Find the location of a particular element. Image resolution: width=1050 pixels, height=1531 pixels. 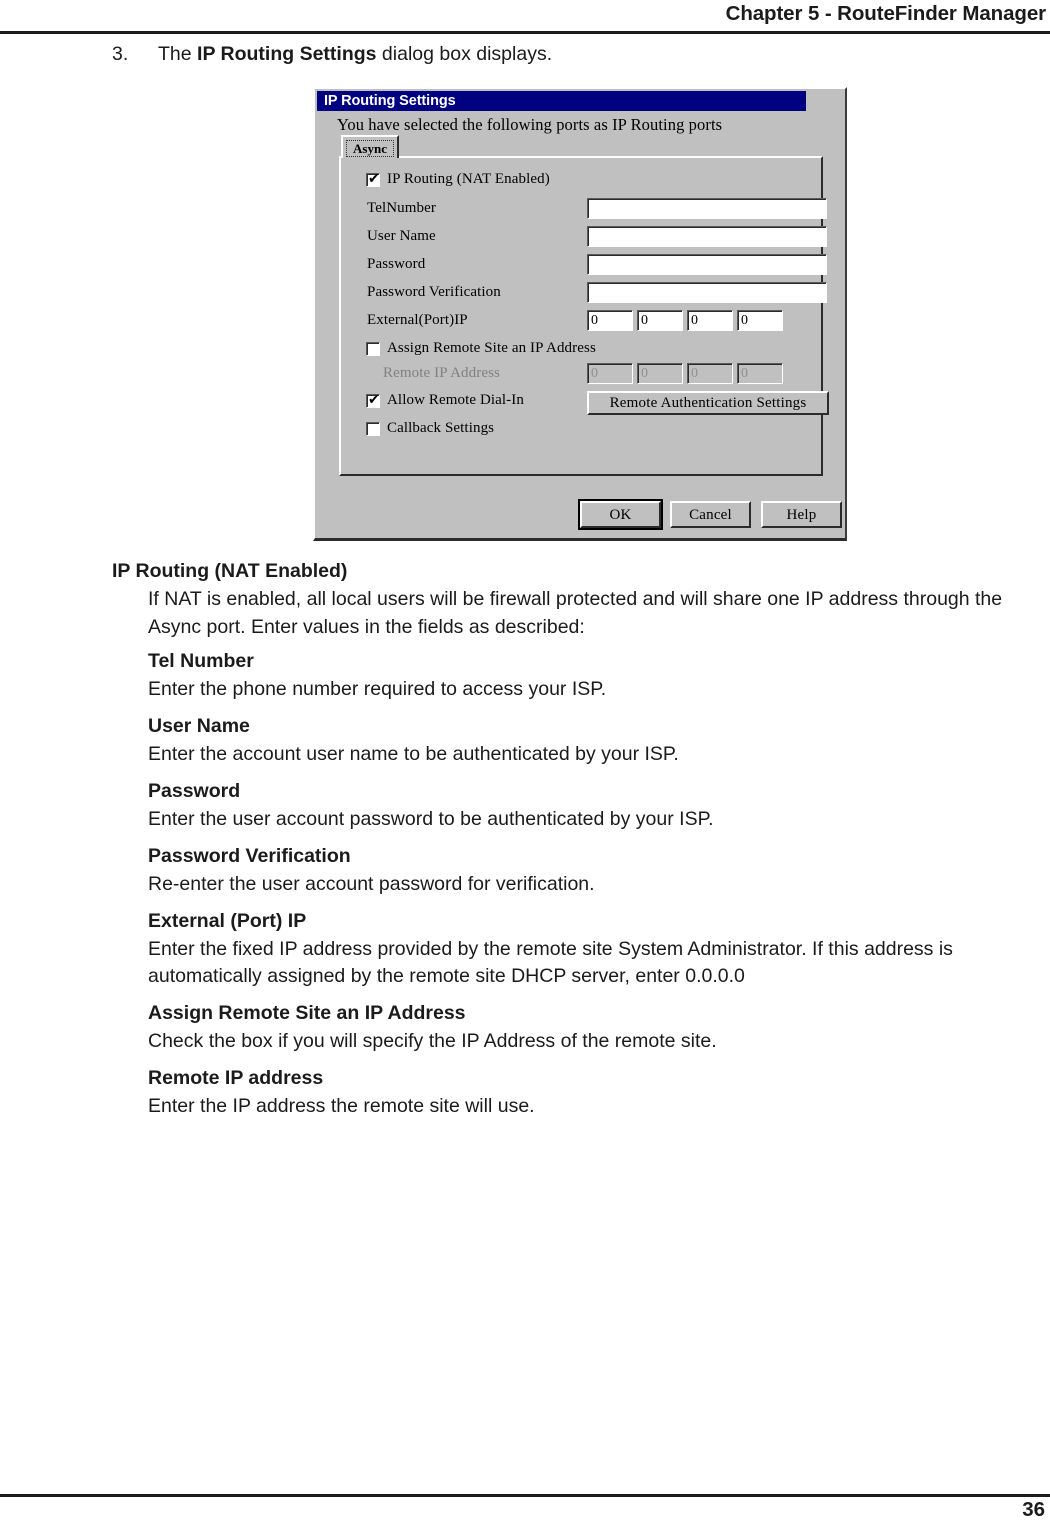

row-password-verification: Password Verification is located at coordinates (584, 294).